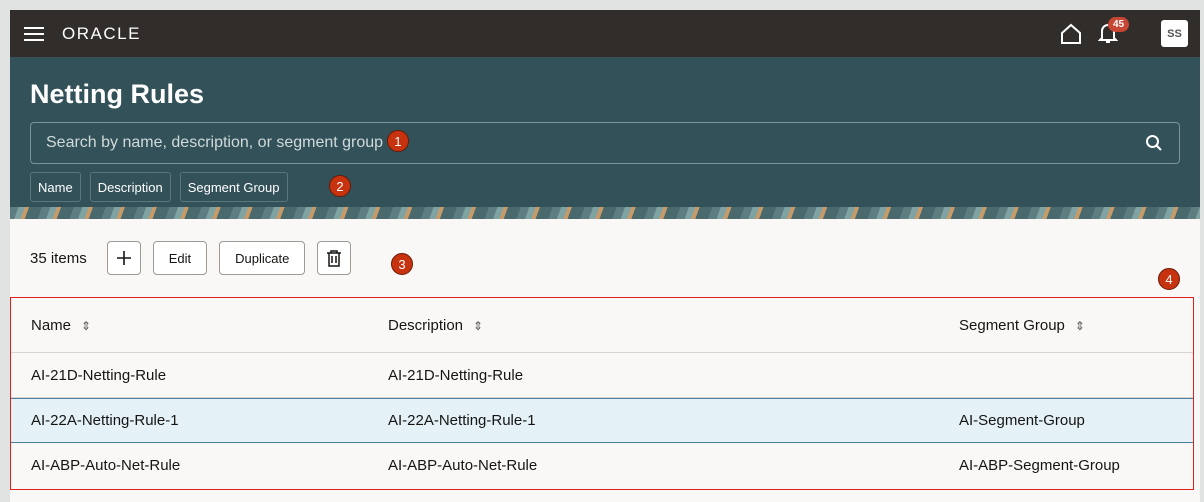 The image size is (1204, 502). I want to click on plus-icon, so click(123, 258).